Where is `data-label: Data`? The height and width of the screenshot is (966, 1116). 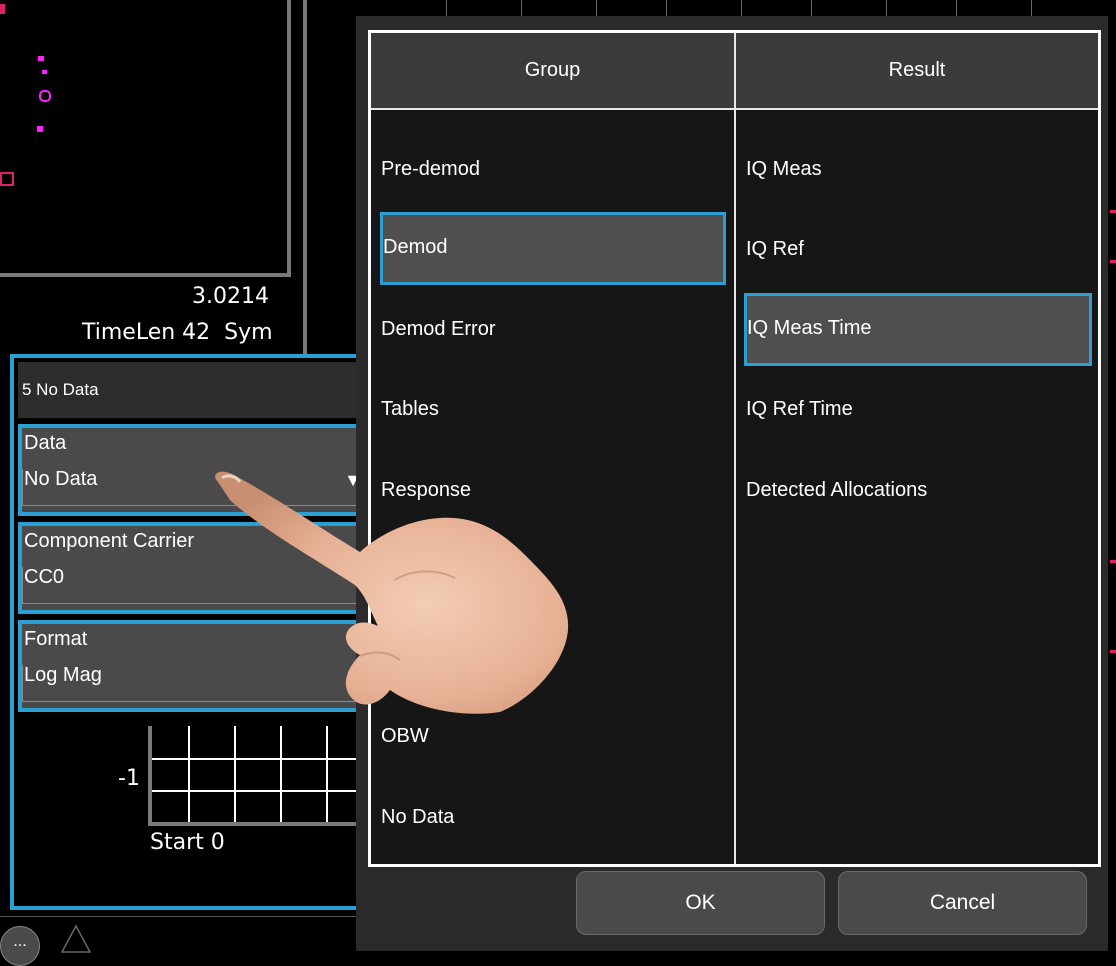
data-label: Data is located at coordinates (45, 443).